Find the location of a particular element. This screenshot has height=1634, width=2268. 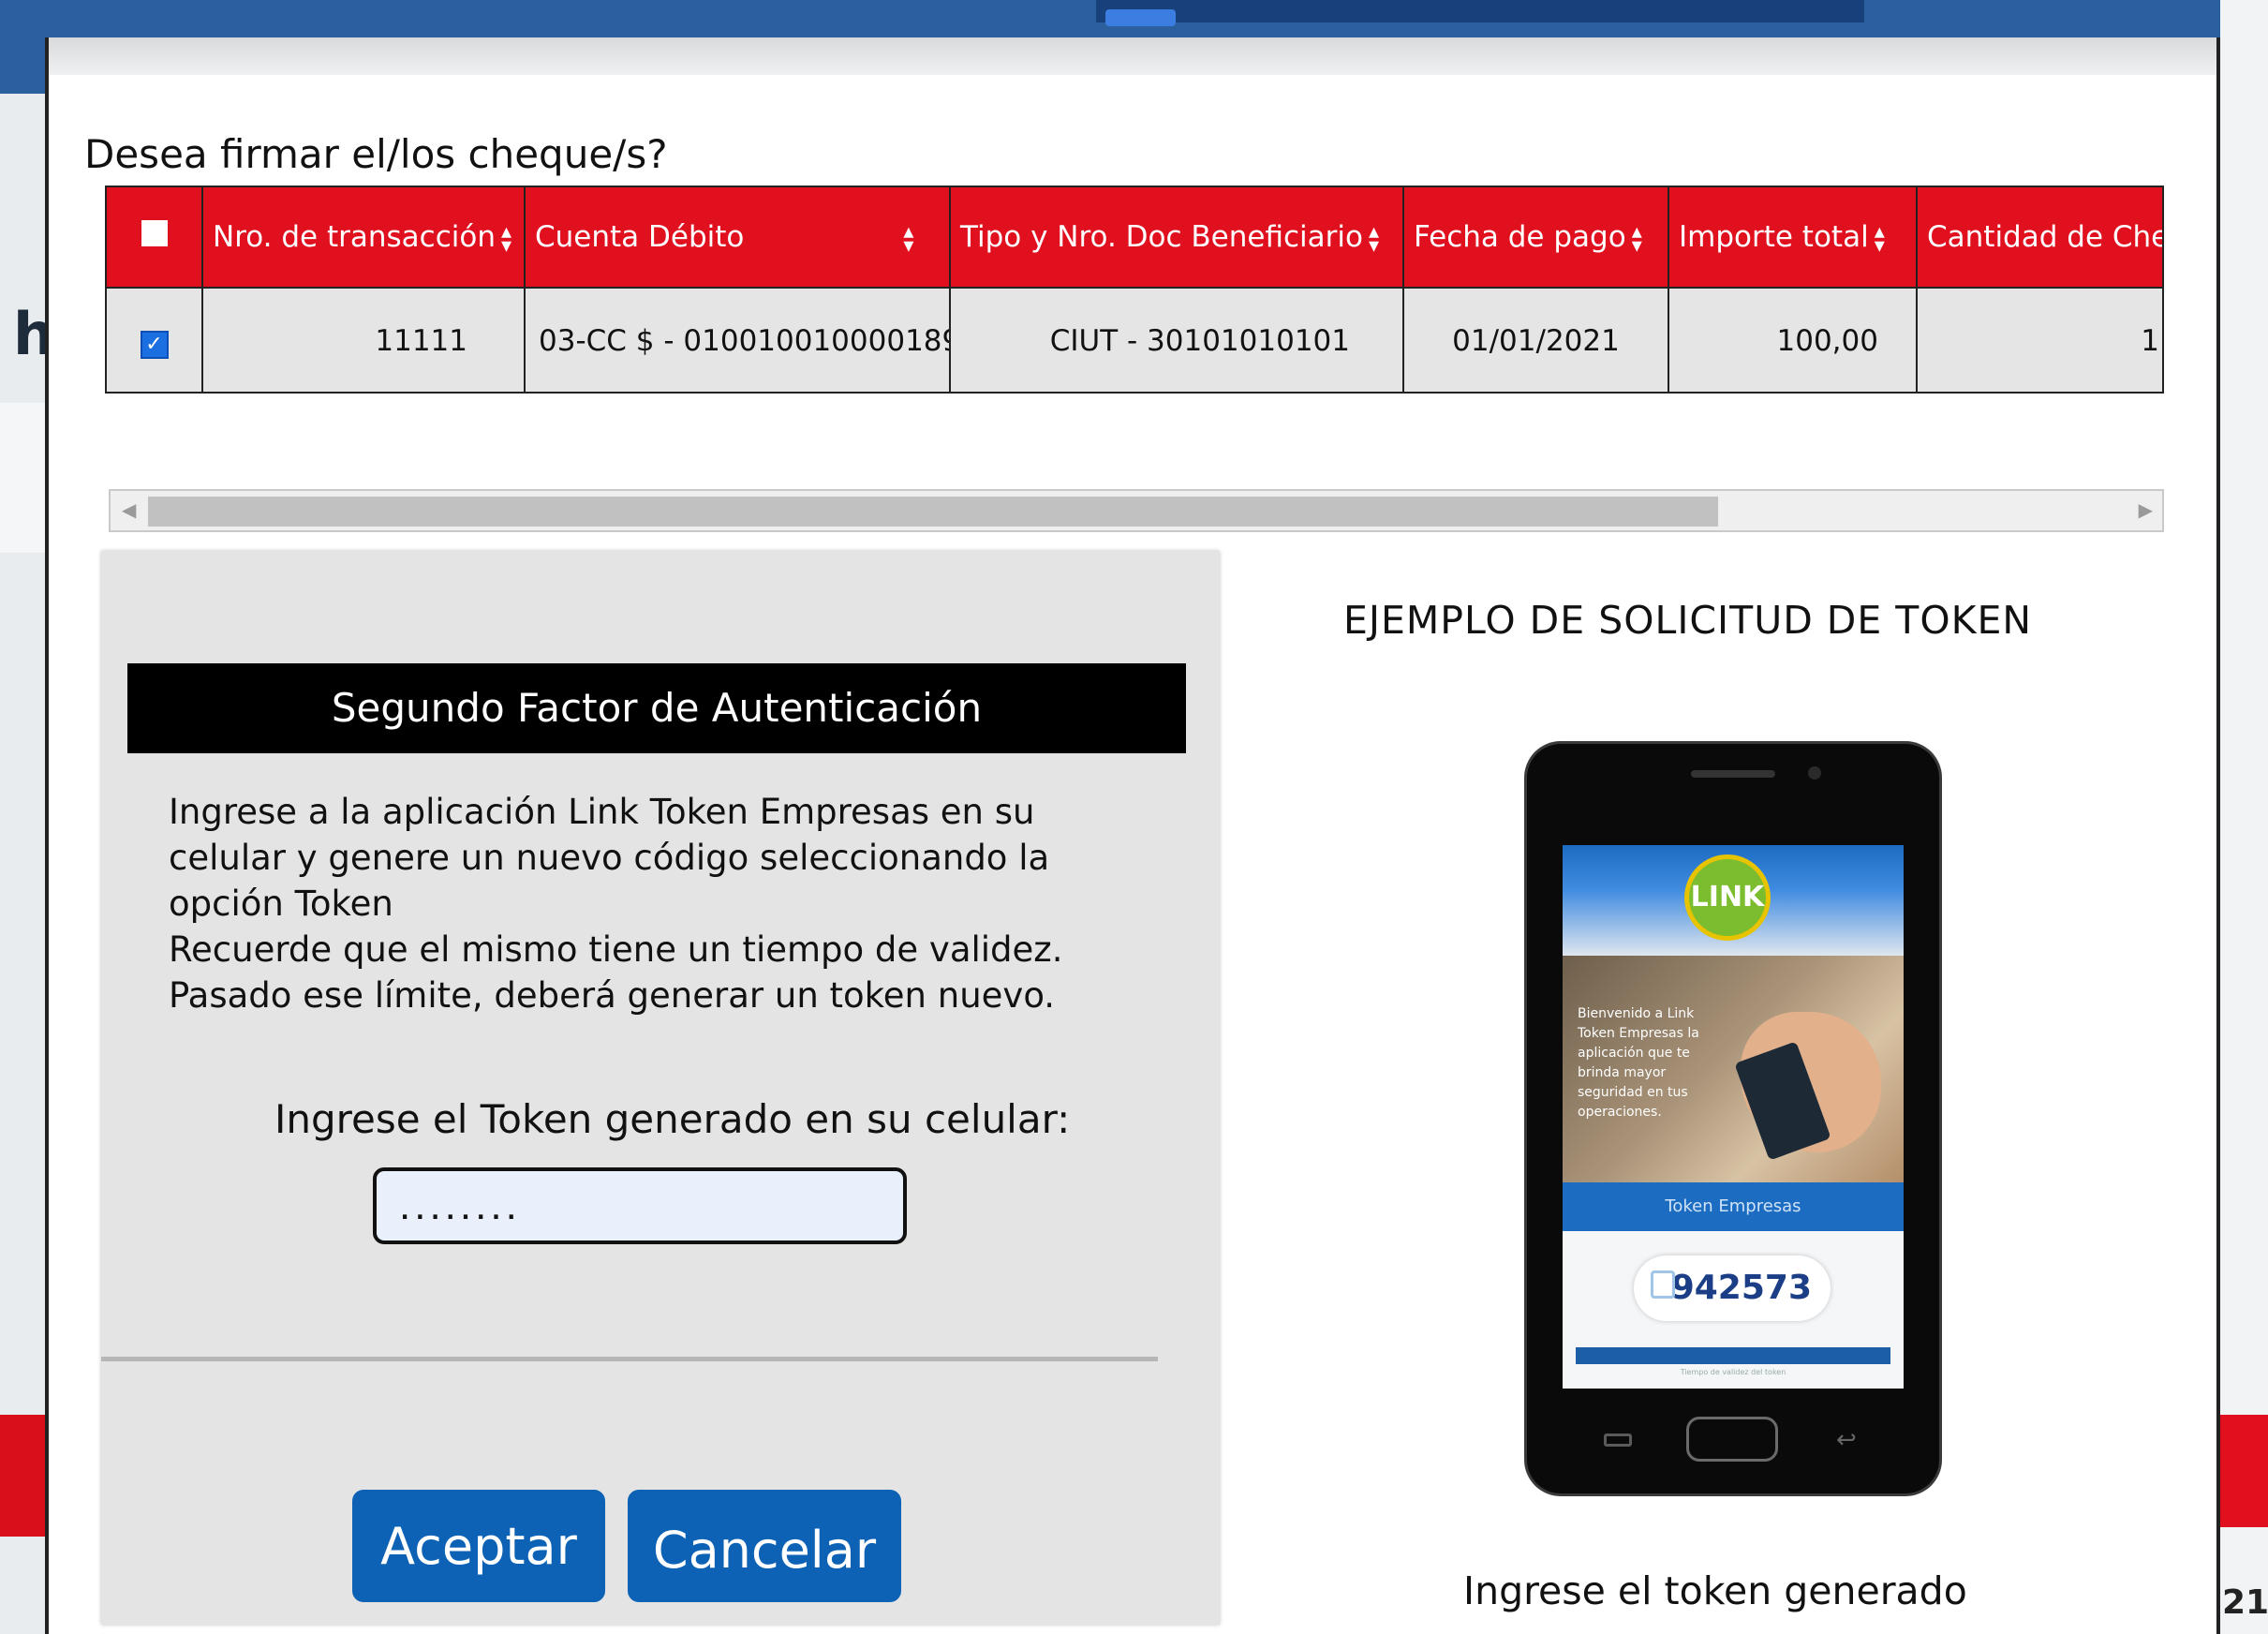

column-header-date: Fecha de pago ▴ ▾ is located at coordinates (1536, 237).